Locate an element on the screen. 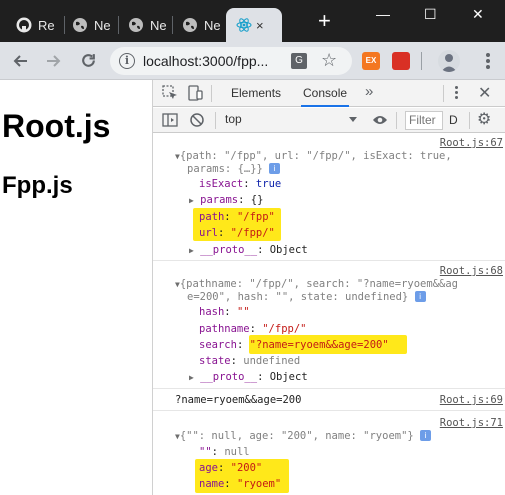  tab-strip: Re Ne Ne Ne × + — ☐ ✕ is located at coordinates (252, 21).